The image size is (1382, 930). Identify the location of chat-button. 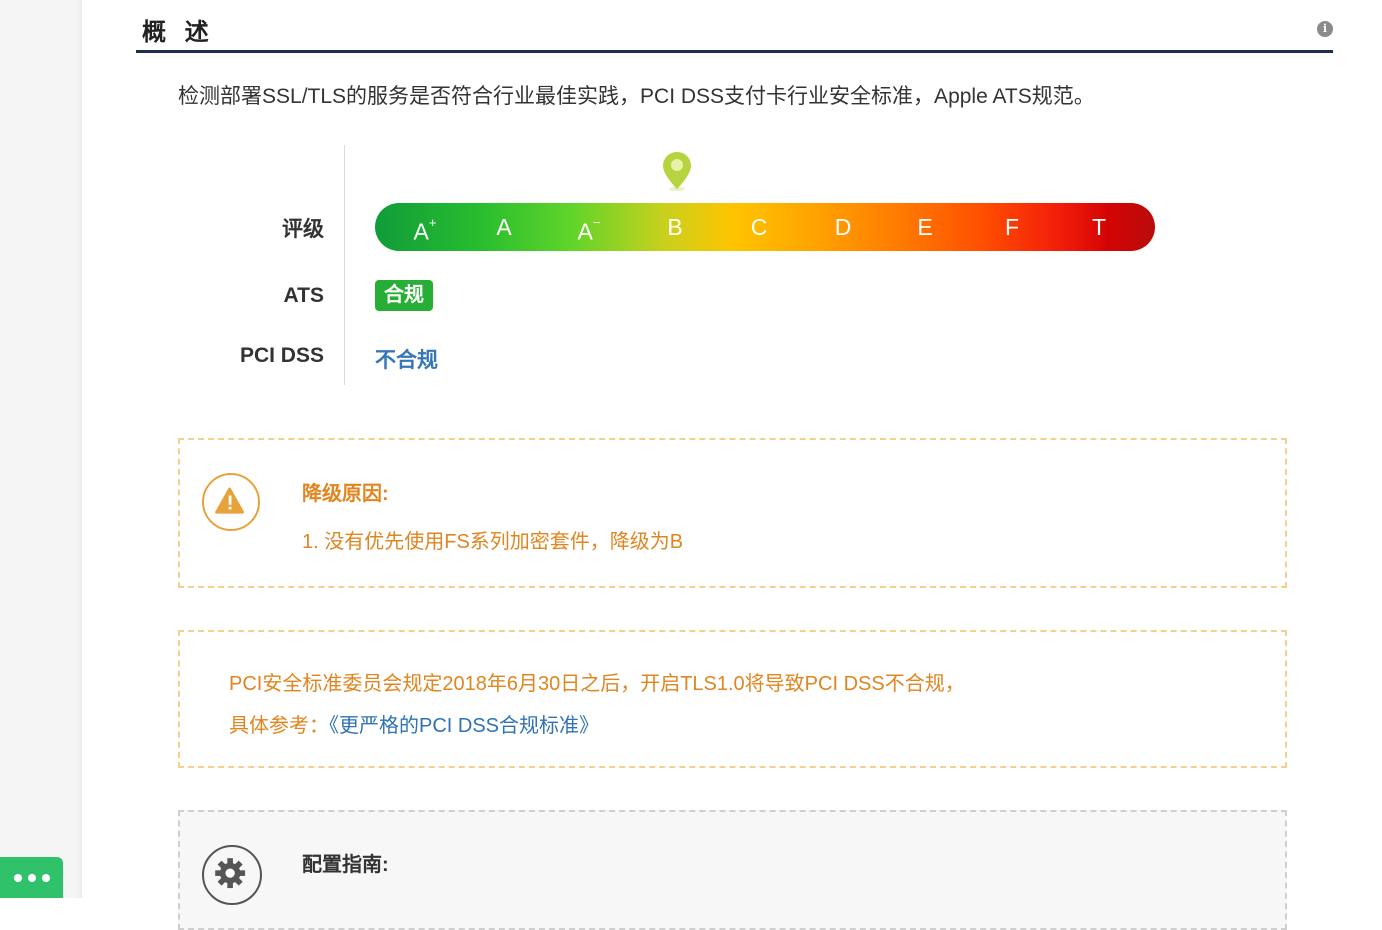
(31, 877).